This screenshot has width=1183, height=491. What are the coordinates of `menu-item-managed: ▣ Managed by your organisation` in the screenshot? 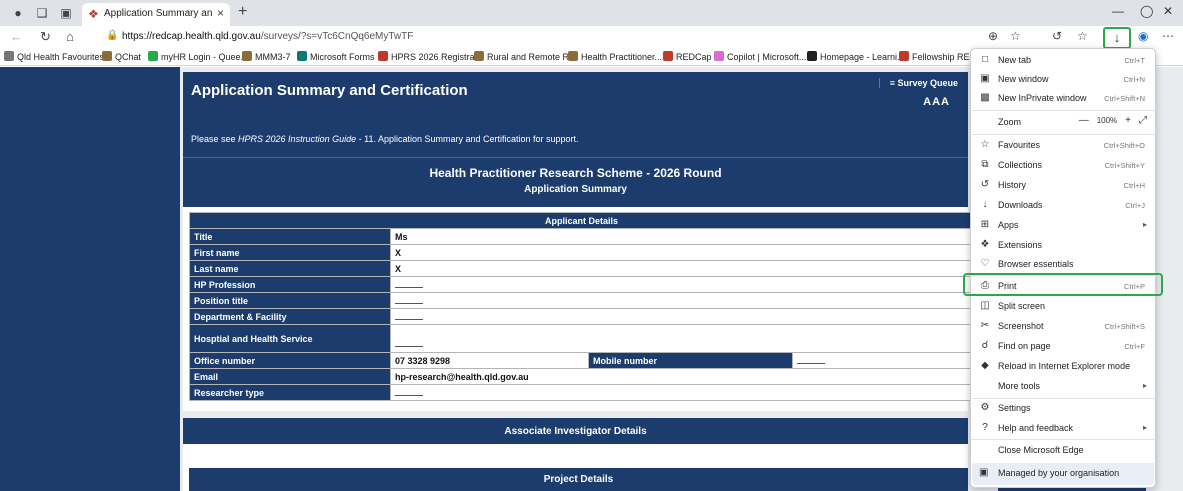 It's located at (1063, 474).